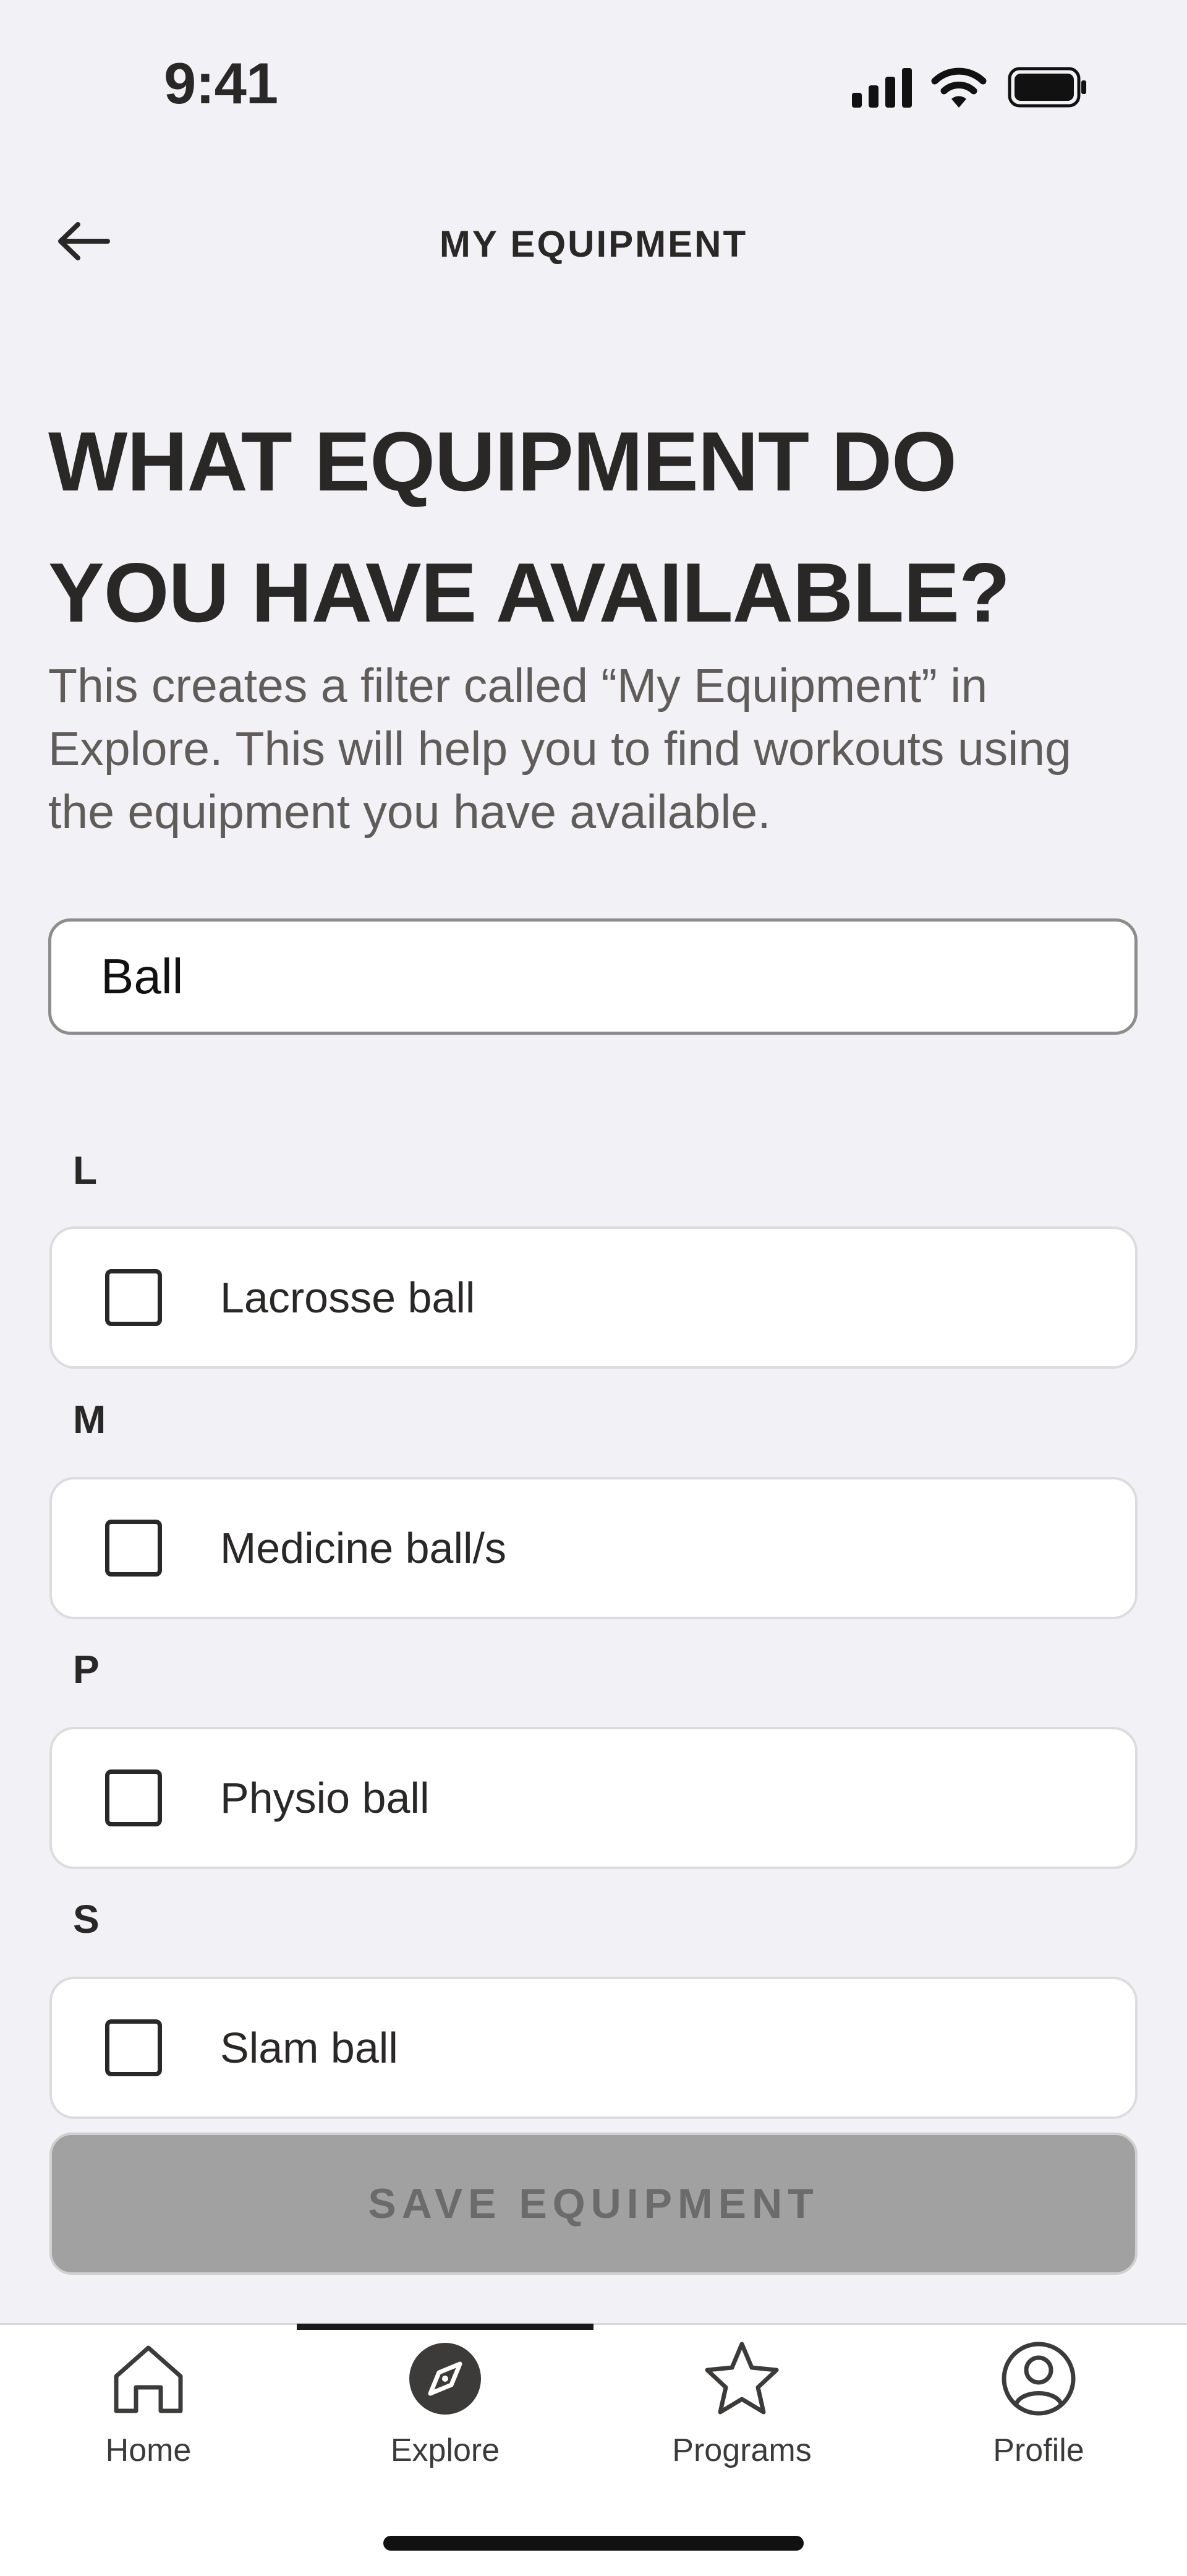  I want to click on equipment-item-slam-ball: Slam ball, so click(593, 2048).